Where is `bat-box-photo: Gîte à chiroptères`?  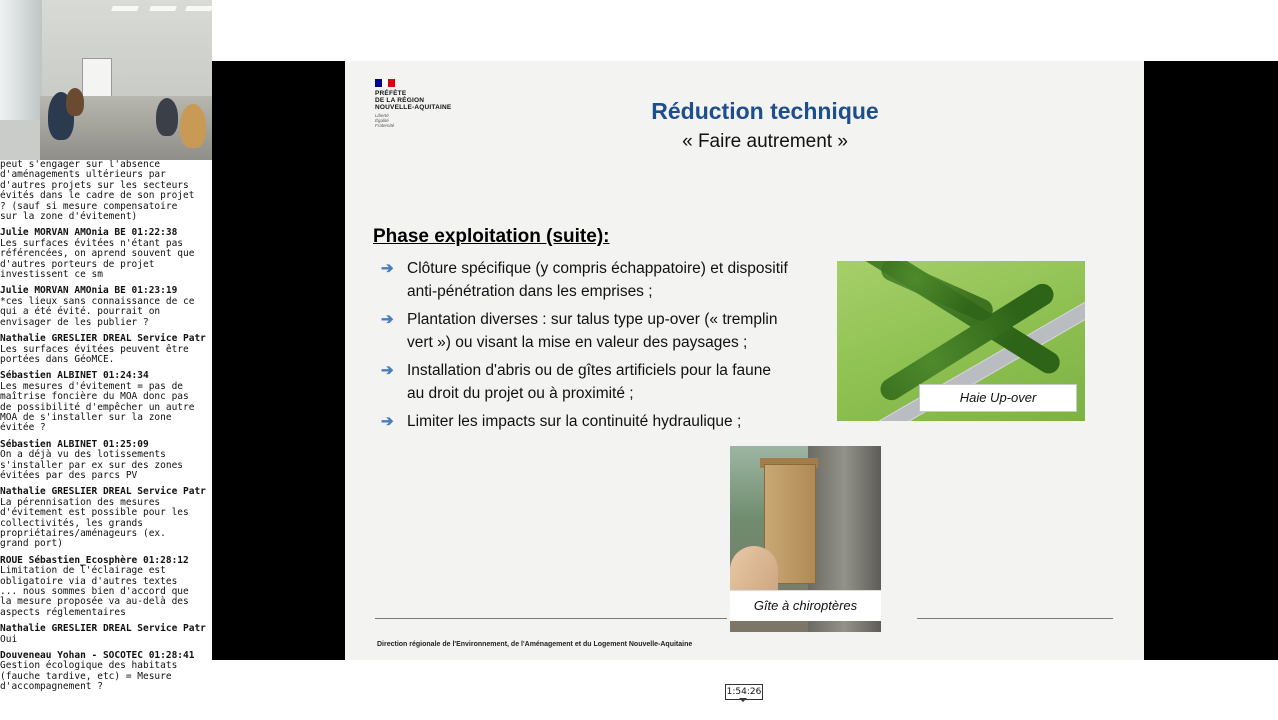
bat-box-photo: Gîte à chiroptères is located at coordinates (805, 539).